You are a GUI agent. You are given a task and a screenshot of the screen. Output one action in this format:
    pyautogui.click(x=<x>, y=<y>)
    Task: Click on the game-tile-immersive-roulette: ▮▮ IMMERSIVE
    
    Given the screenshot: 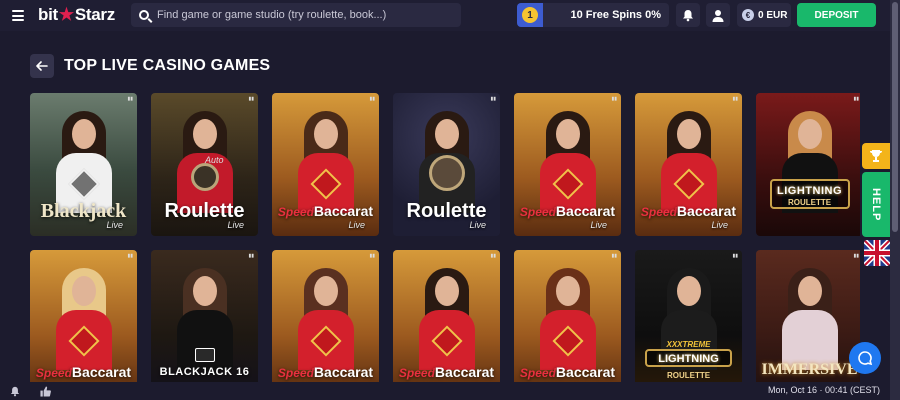 What is the action you would take?
    pyautogui.click(x=808, y=316)
    